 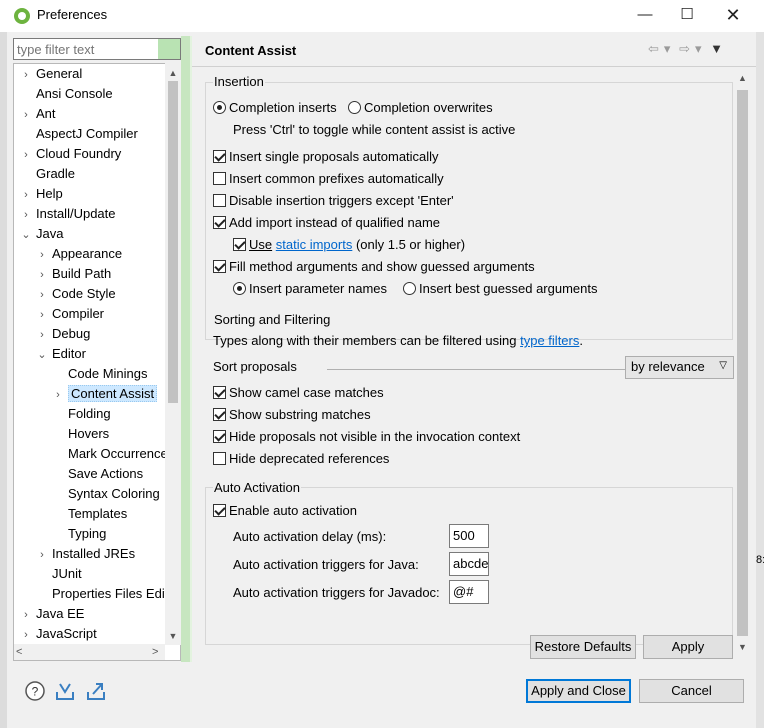 What do you see at coordinates (326, 224) in the screenshot?
I see `add-import-checkbox: Add import instead of qualified name` at bounding box center [326, 224].